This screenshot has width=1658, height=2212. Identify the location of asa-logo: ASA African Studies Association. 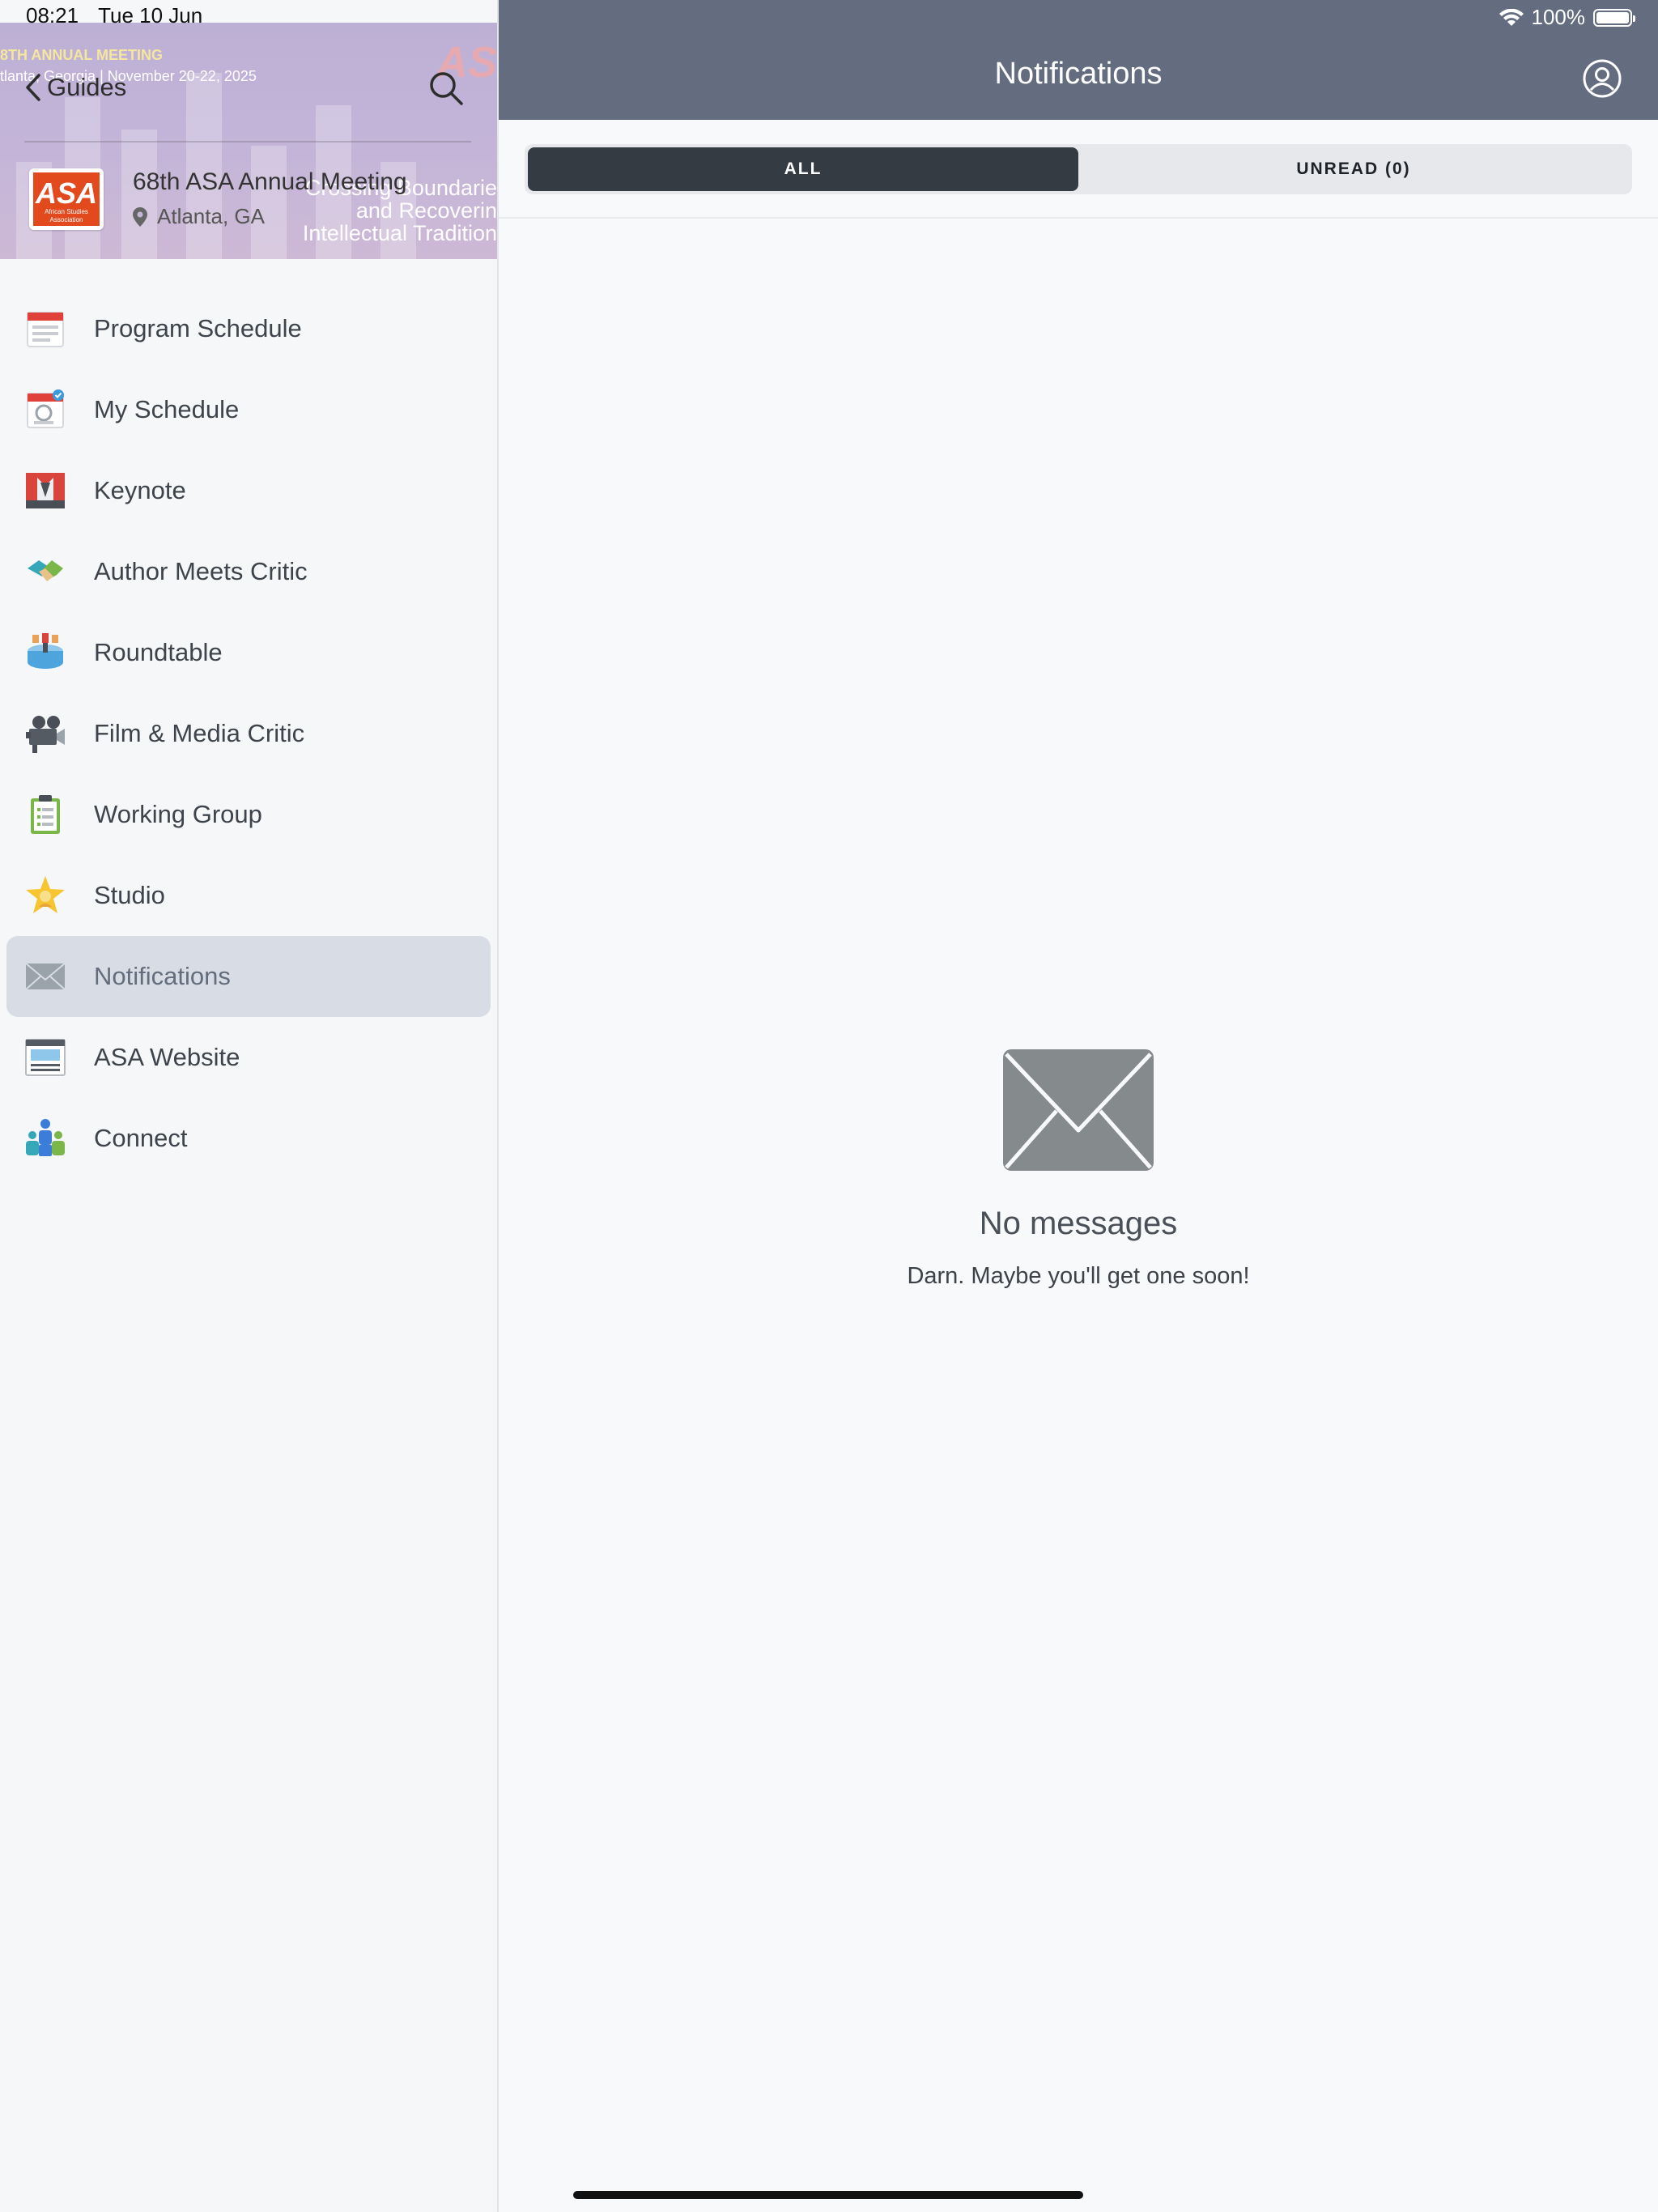
(66, 199).